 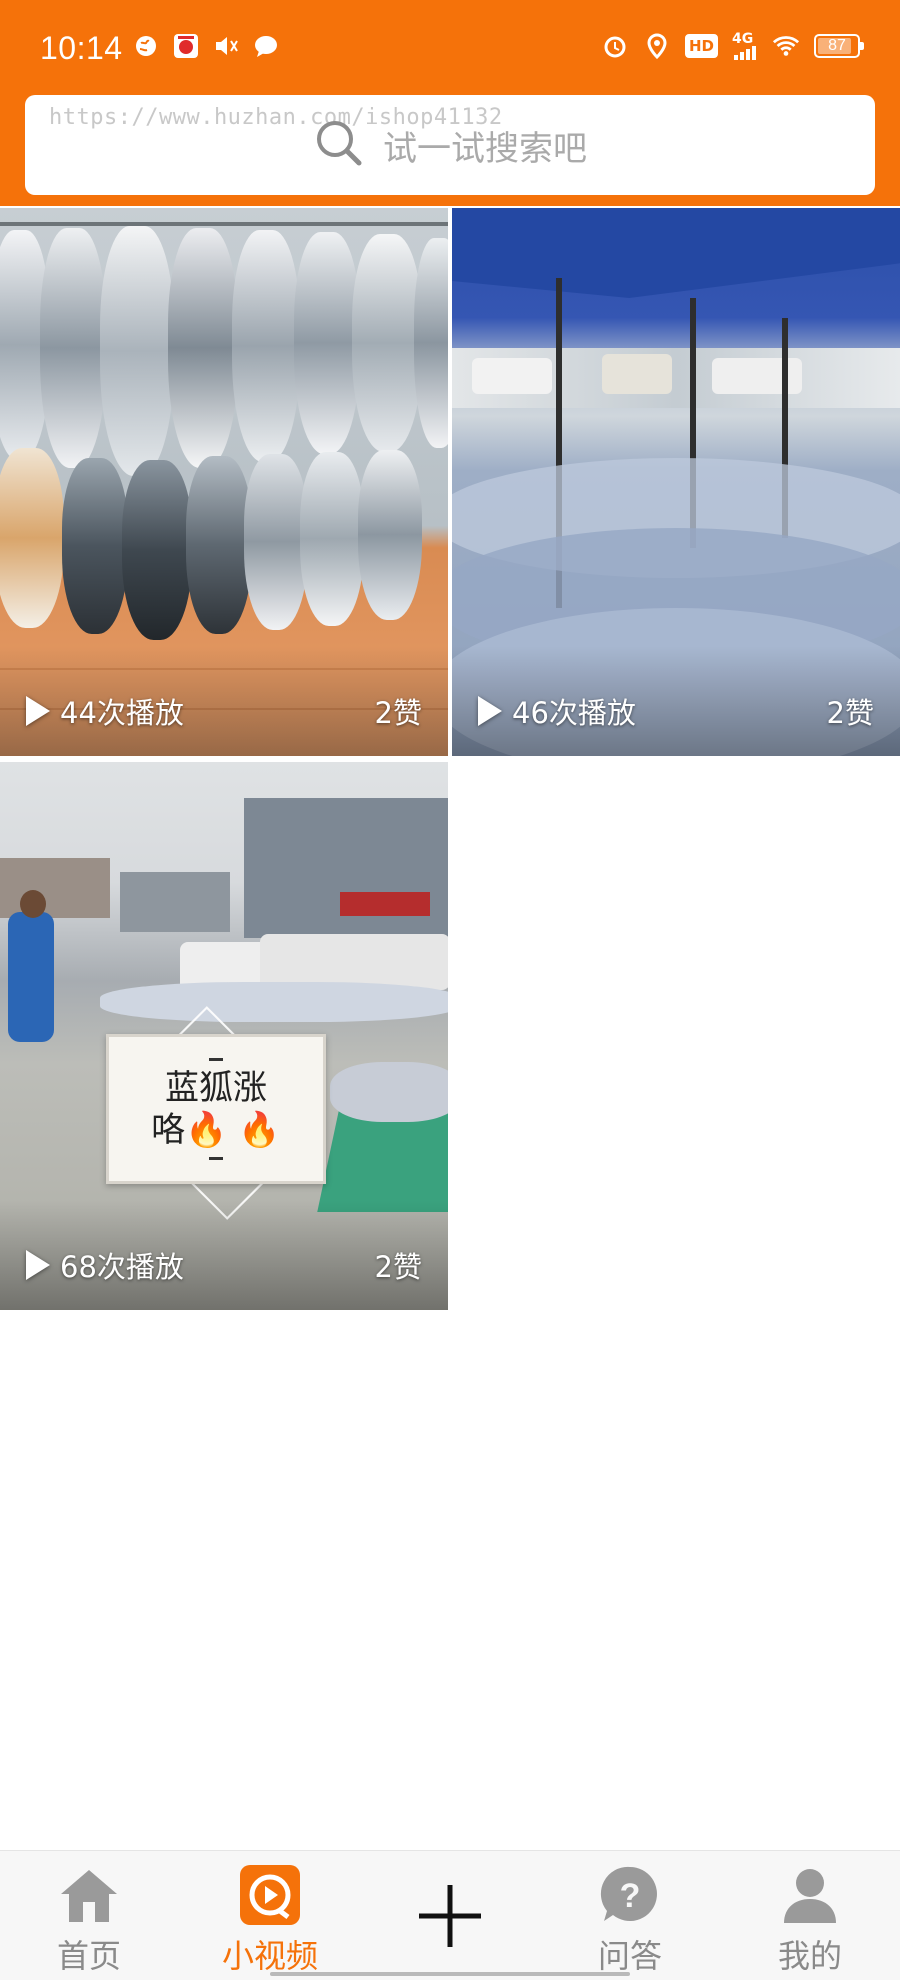 What do you see at coordinates (224, 482) in the screenshot?
I see `video-card: 44次播放 2赞` at bounding box center [224, 482].